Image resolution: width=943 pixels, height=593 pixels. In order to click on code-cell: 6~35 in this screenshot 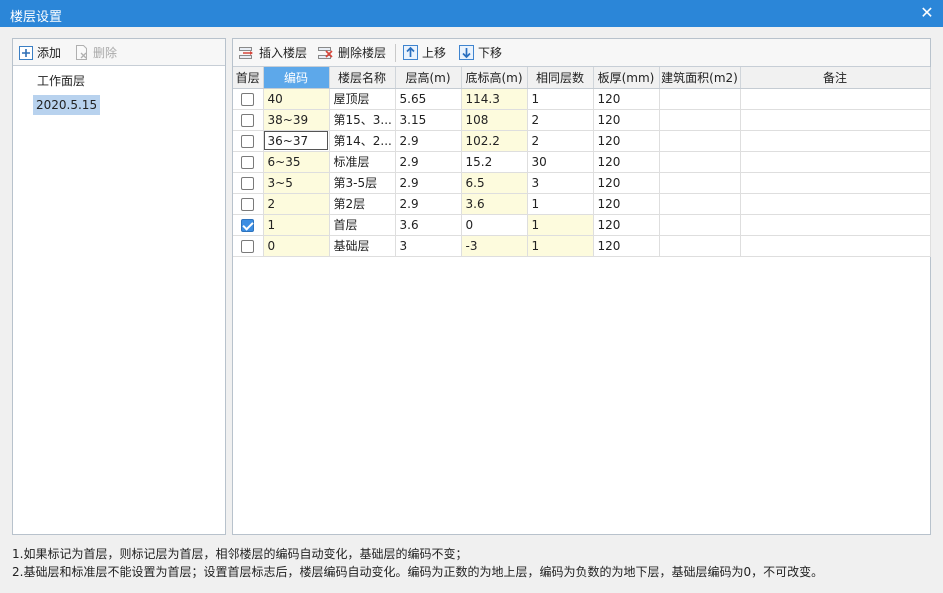, I will do `click(296, 162)`.